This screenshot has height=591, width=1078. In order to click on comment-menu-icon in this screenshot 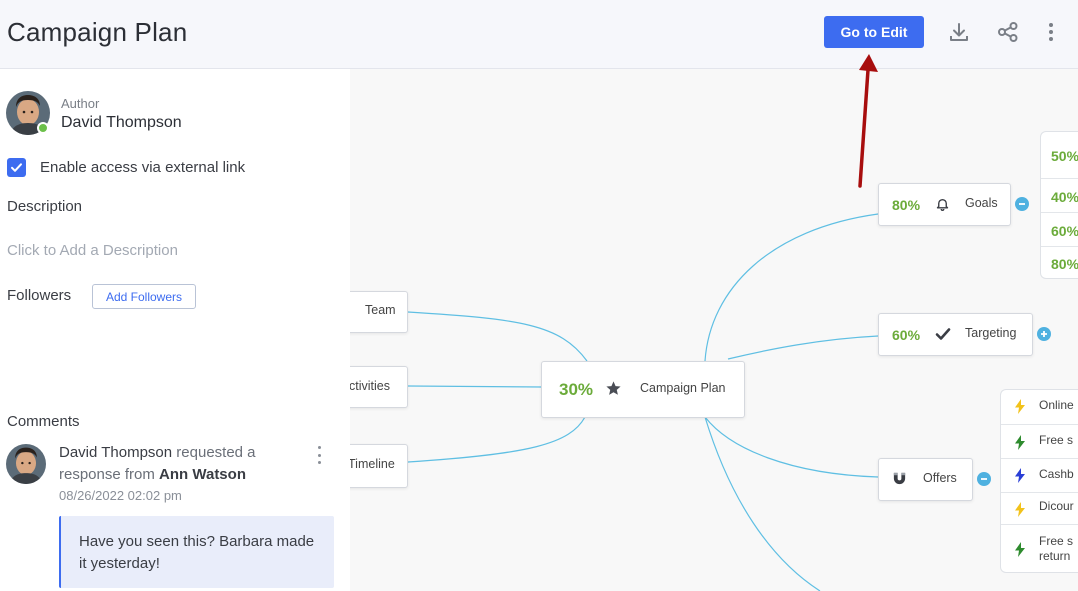, I will do `click(319, 455)`.